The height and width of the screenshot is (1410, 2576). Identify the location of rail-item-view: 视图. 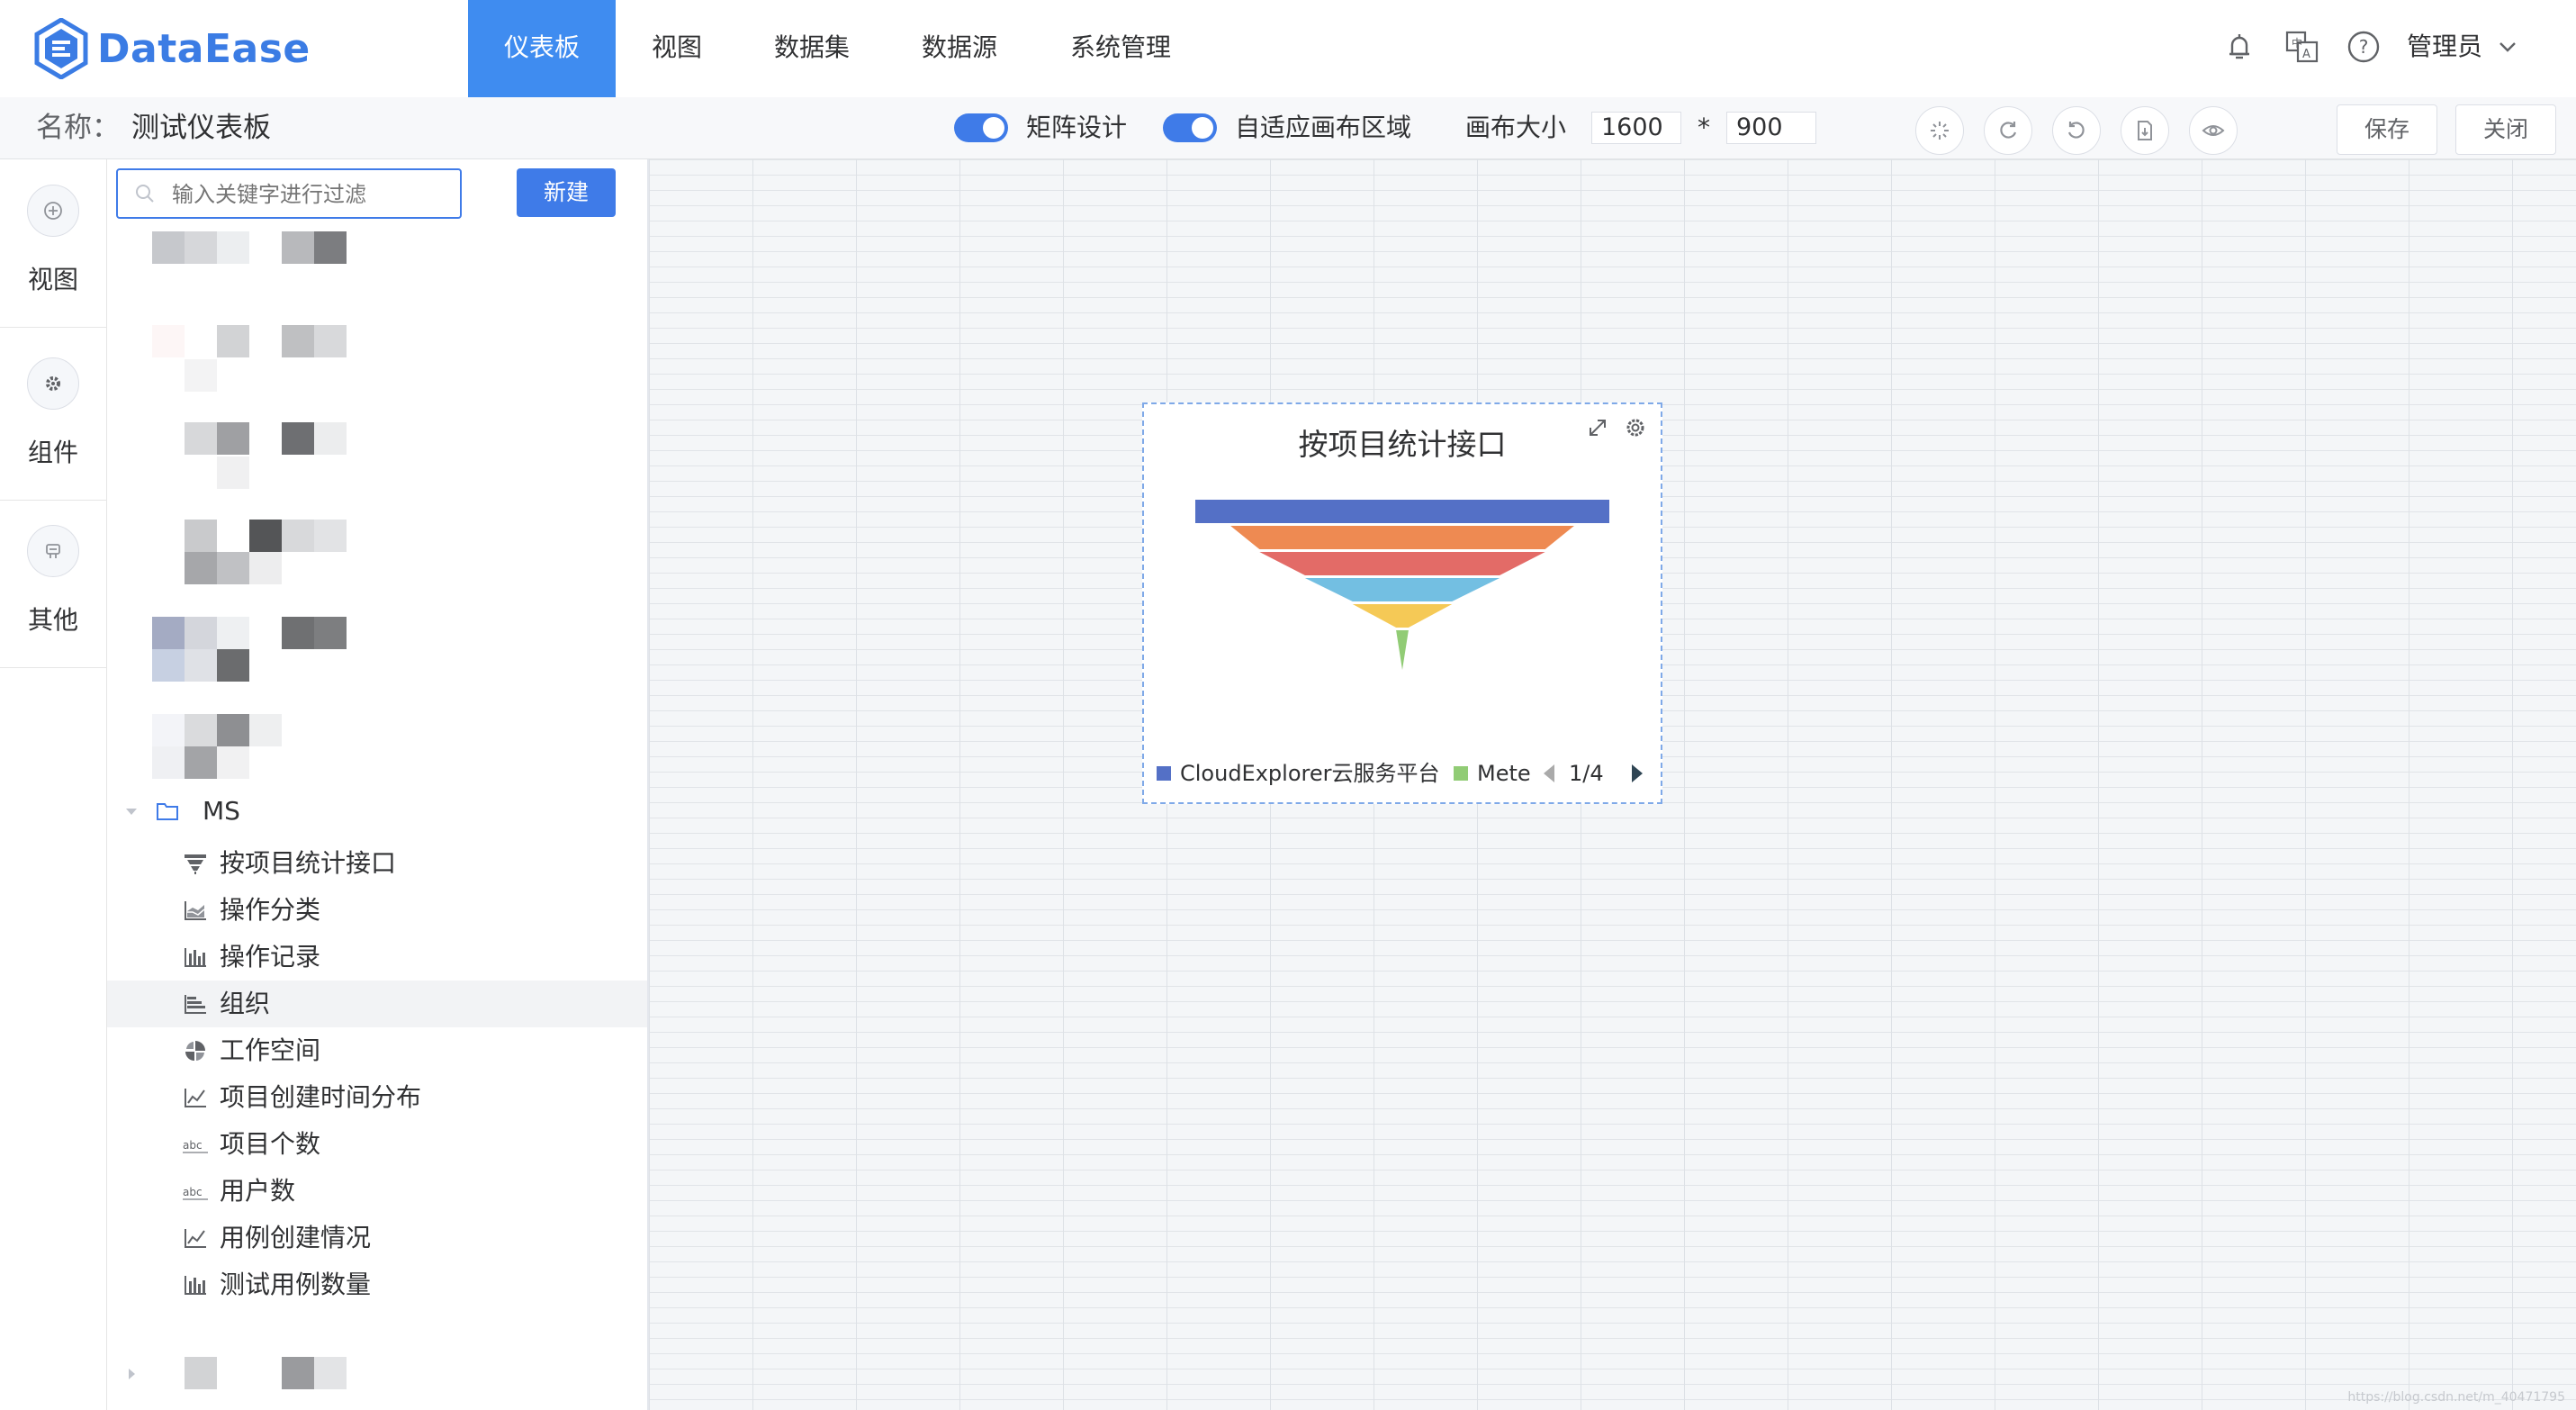
(53, 243).